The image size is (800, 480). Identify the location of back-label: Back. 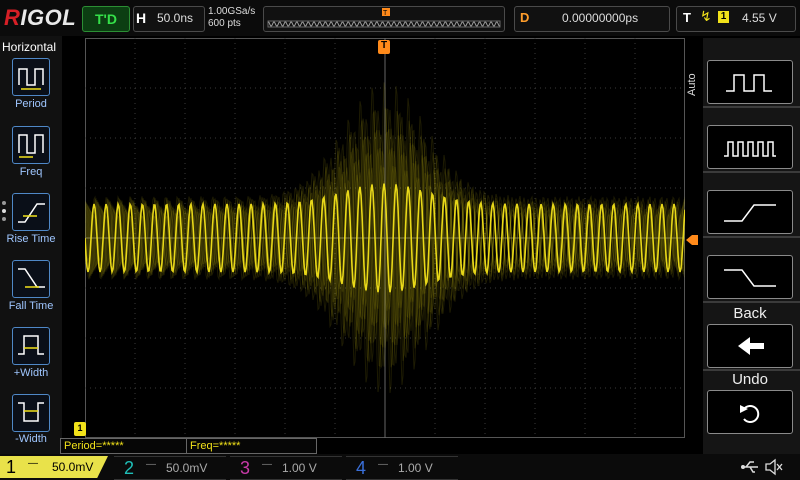
(750, 313).